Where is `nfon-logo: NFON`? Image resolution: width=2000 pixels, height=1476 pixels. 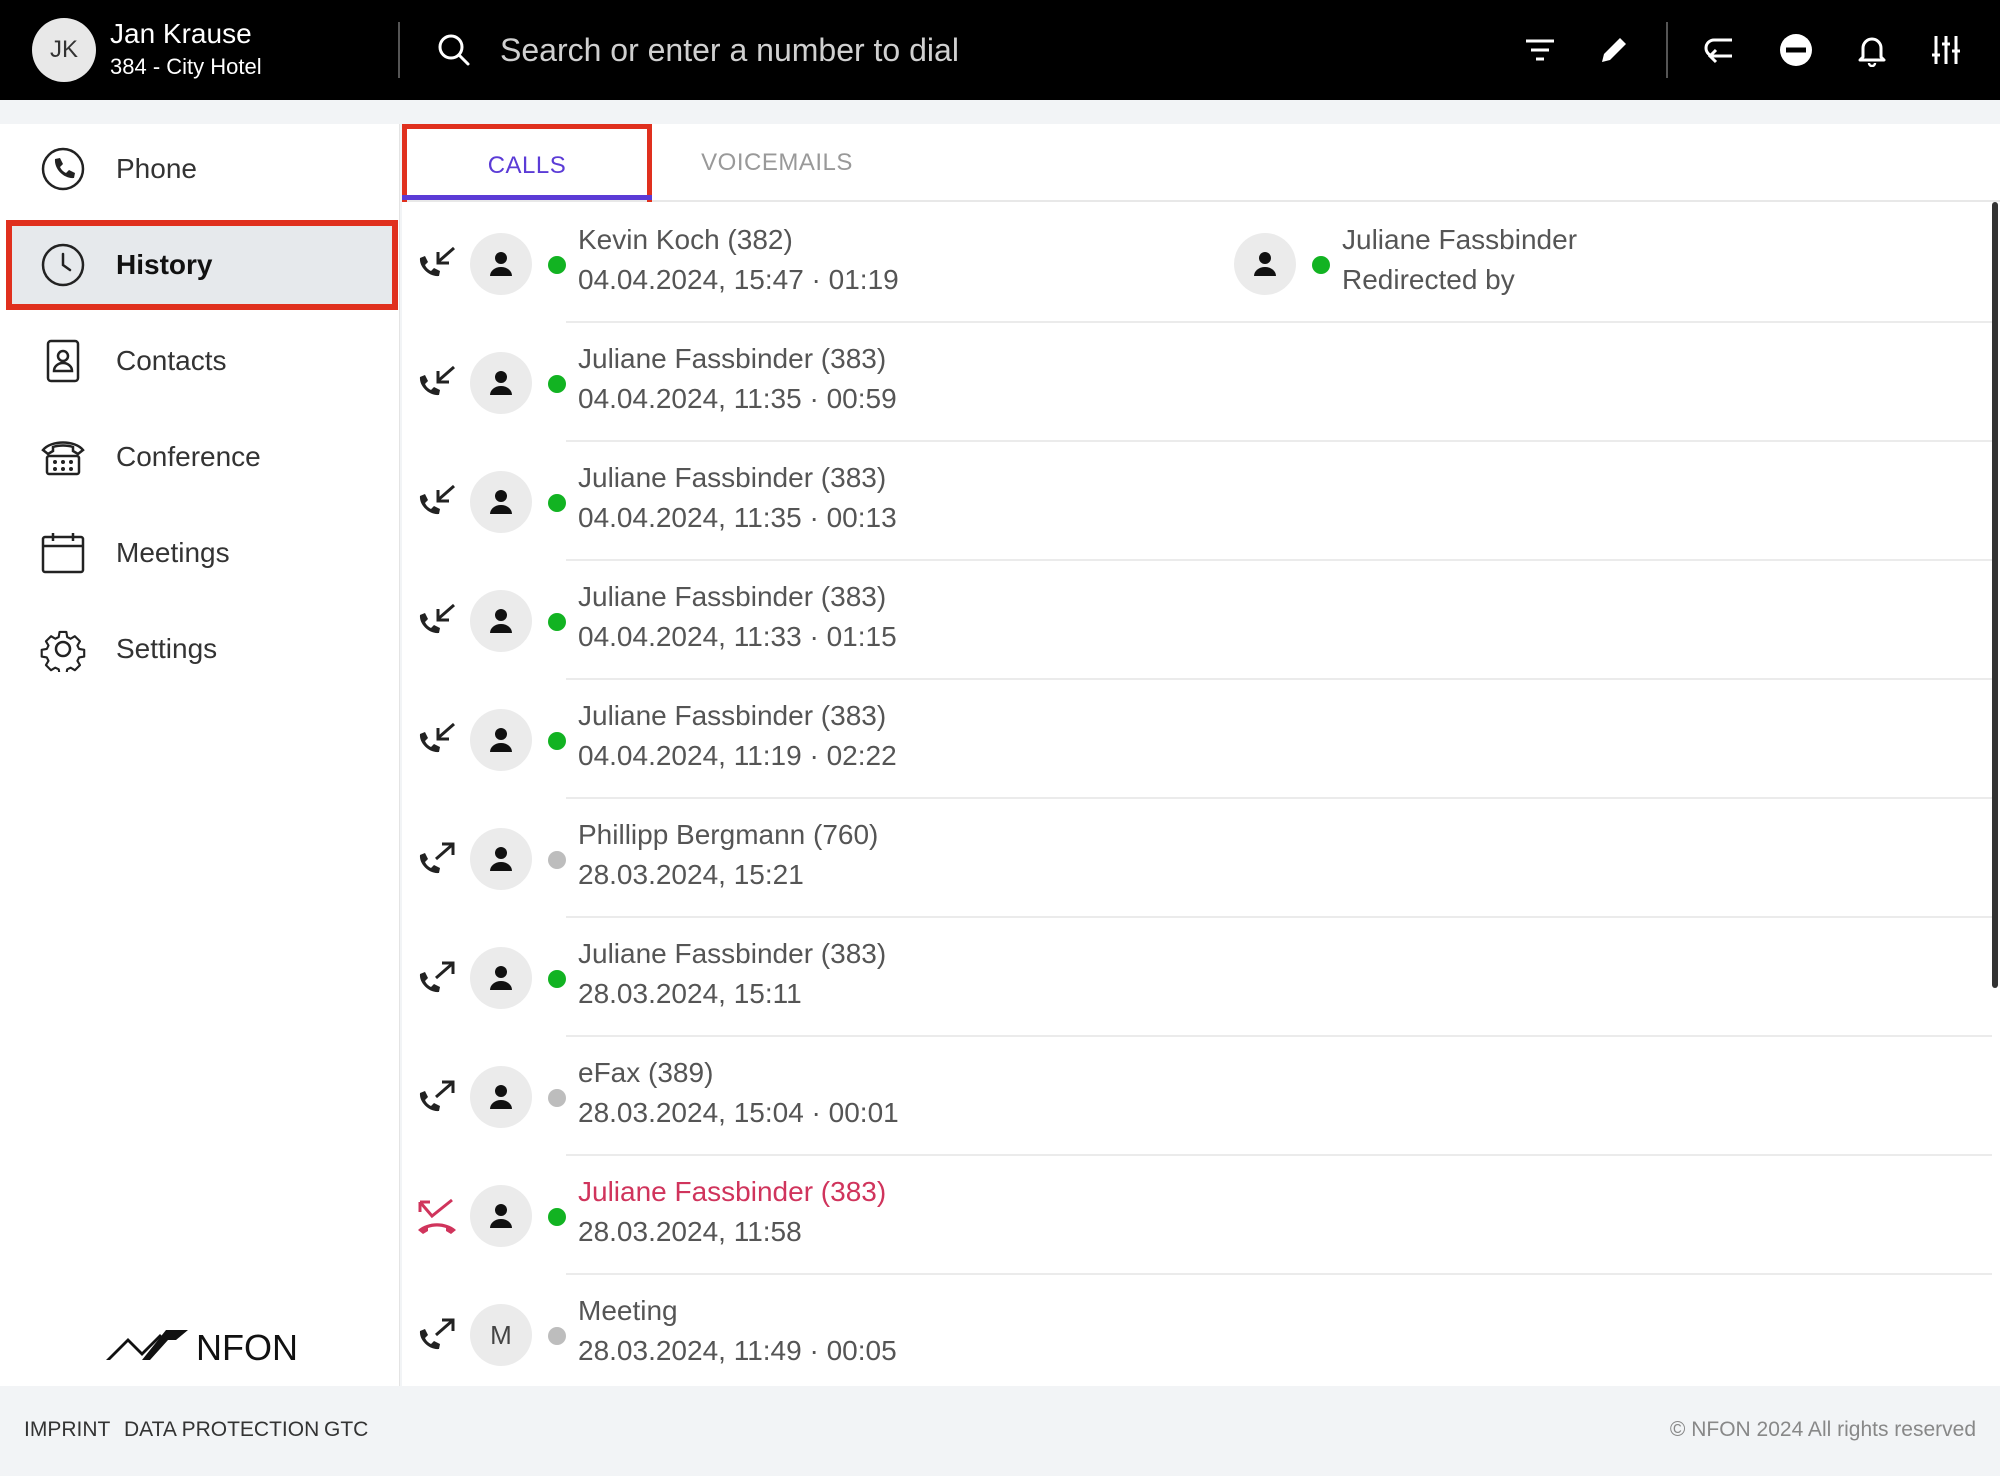 nfon-logo: NFON is located at coordinates (204, 1344).